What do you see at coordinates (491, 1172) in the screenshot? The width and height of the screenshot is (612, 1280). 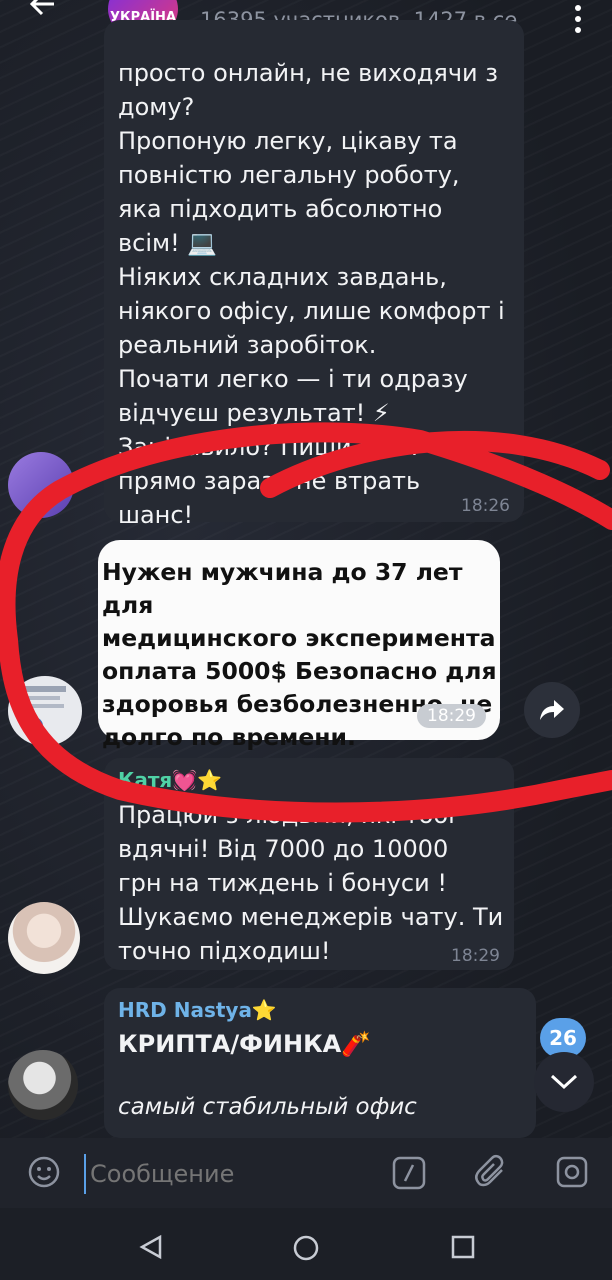 I see `attach-icon` at bounding box center [491, 1172].